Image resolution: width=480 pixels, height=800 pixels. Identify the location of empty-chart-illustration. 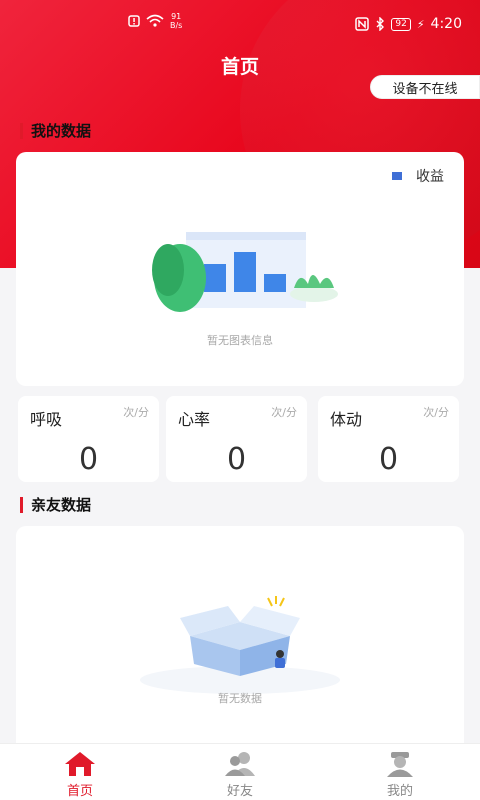
(245, 272).